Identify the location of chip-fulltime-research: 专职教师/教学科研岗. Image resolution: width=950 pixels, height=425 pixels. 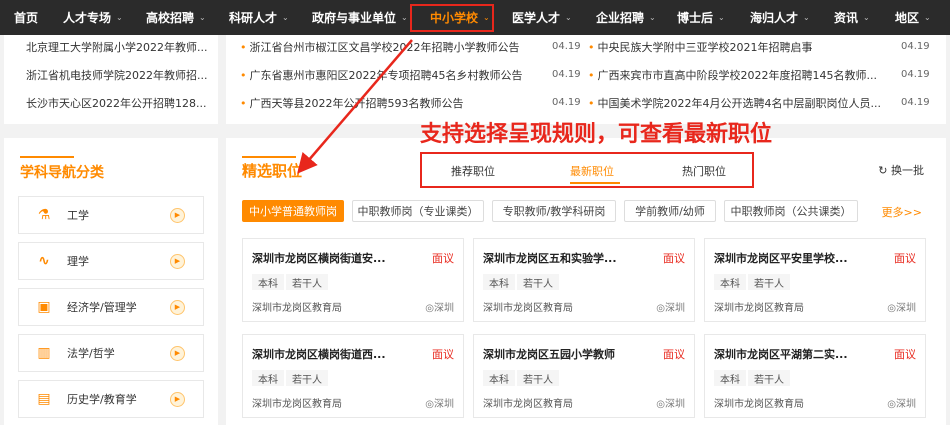
(554, 211).